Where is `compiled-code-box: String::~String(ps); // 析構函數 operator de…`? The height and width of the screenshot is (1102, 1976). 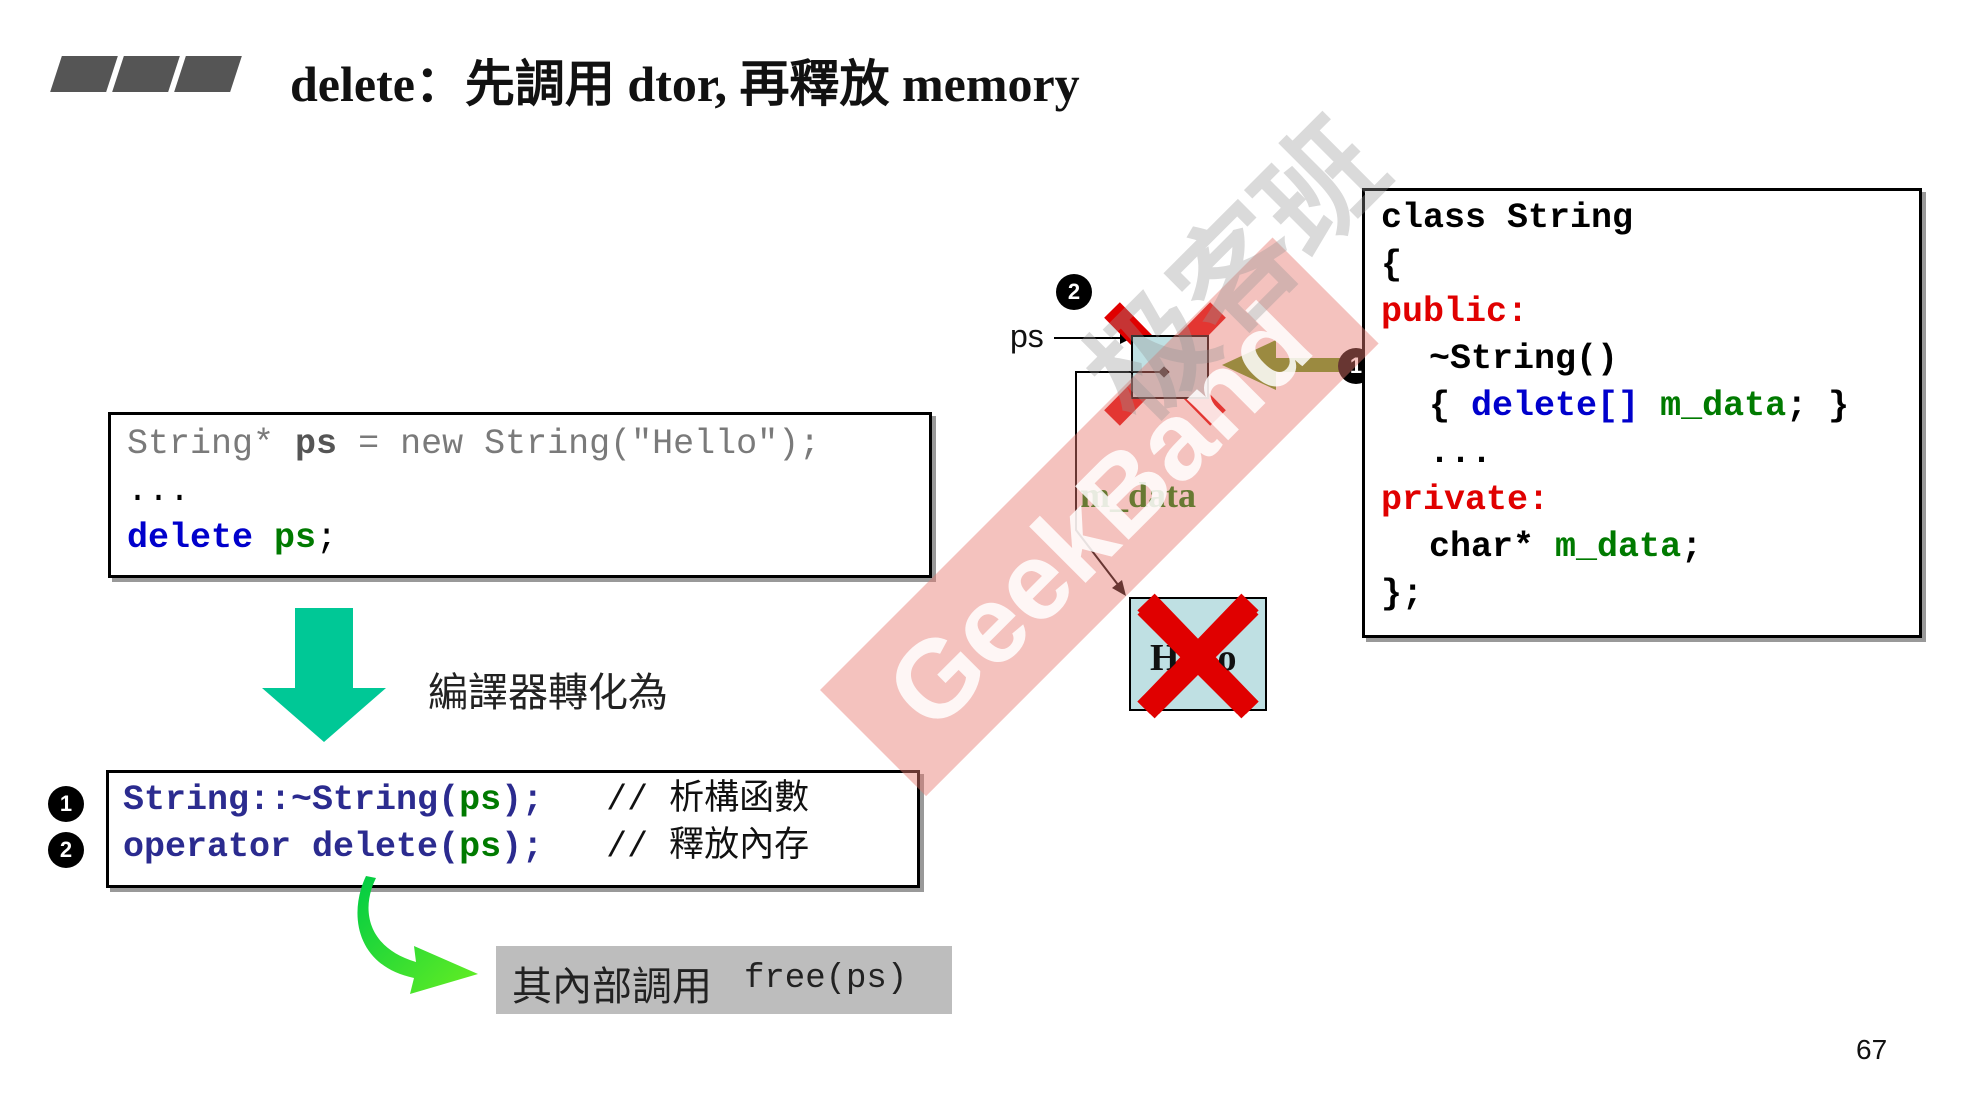
compiled-code-box: String::~String(ps); // 析構函數 operator de… is located at coordinates (513, 829).